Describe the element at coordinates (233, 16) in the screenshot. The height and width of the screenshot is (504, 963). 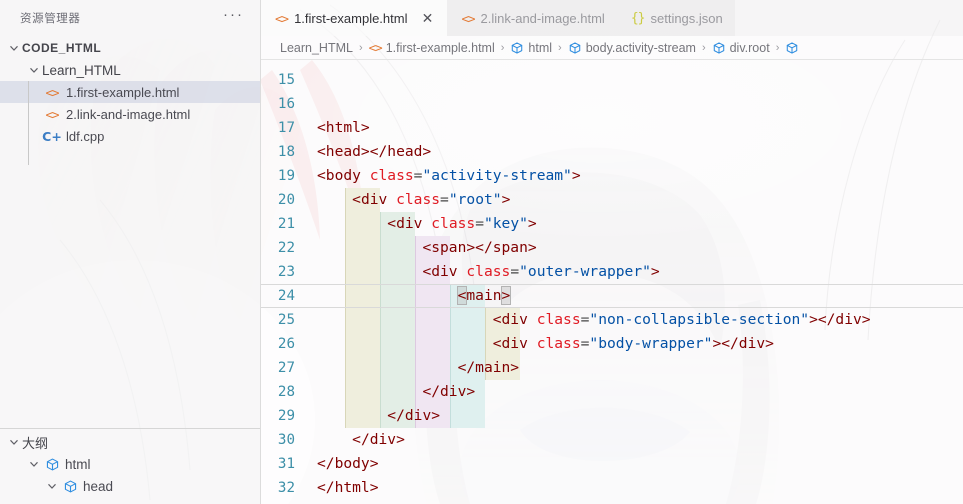
I see `explorer-more-actions-icon: ···` at that location.